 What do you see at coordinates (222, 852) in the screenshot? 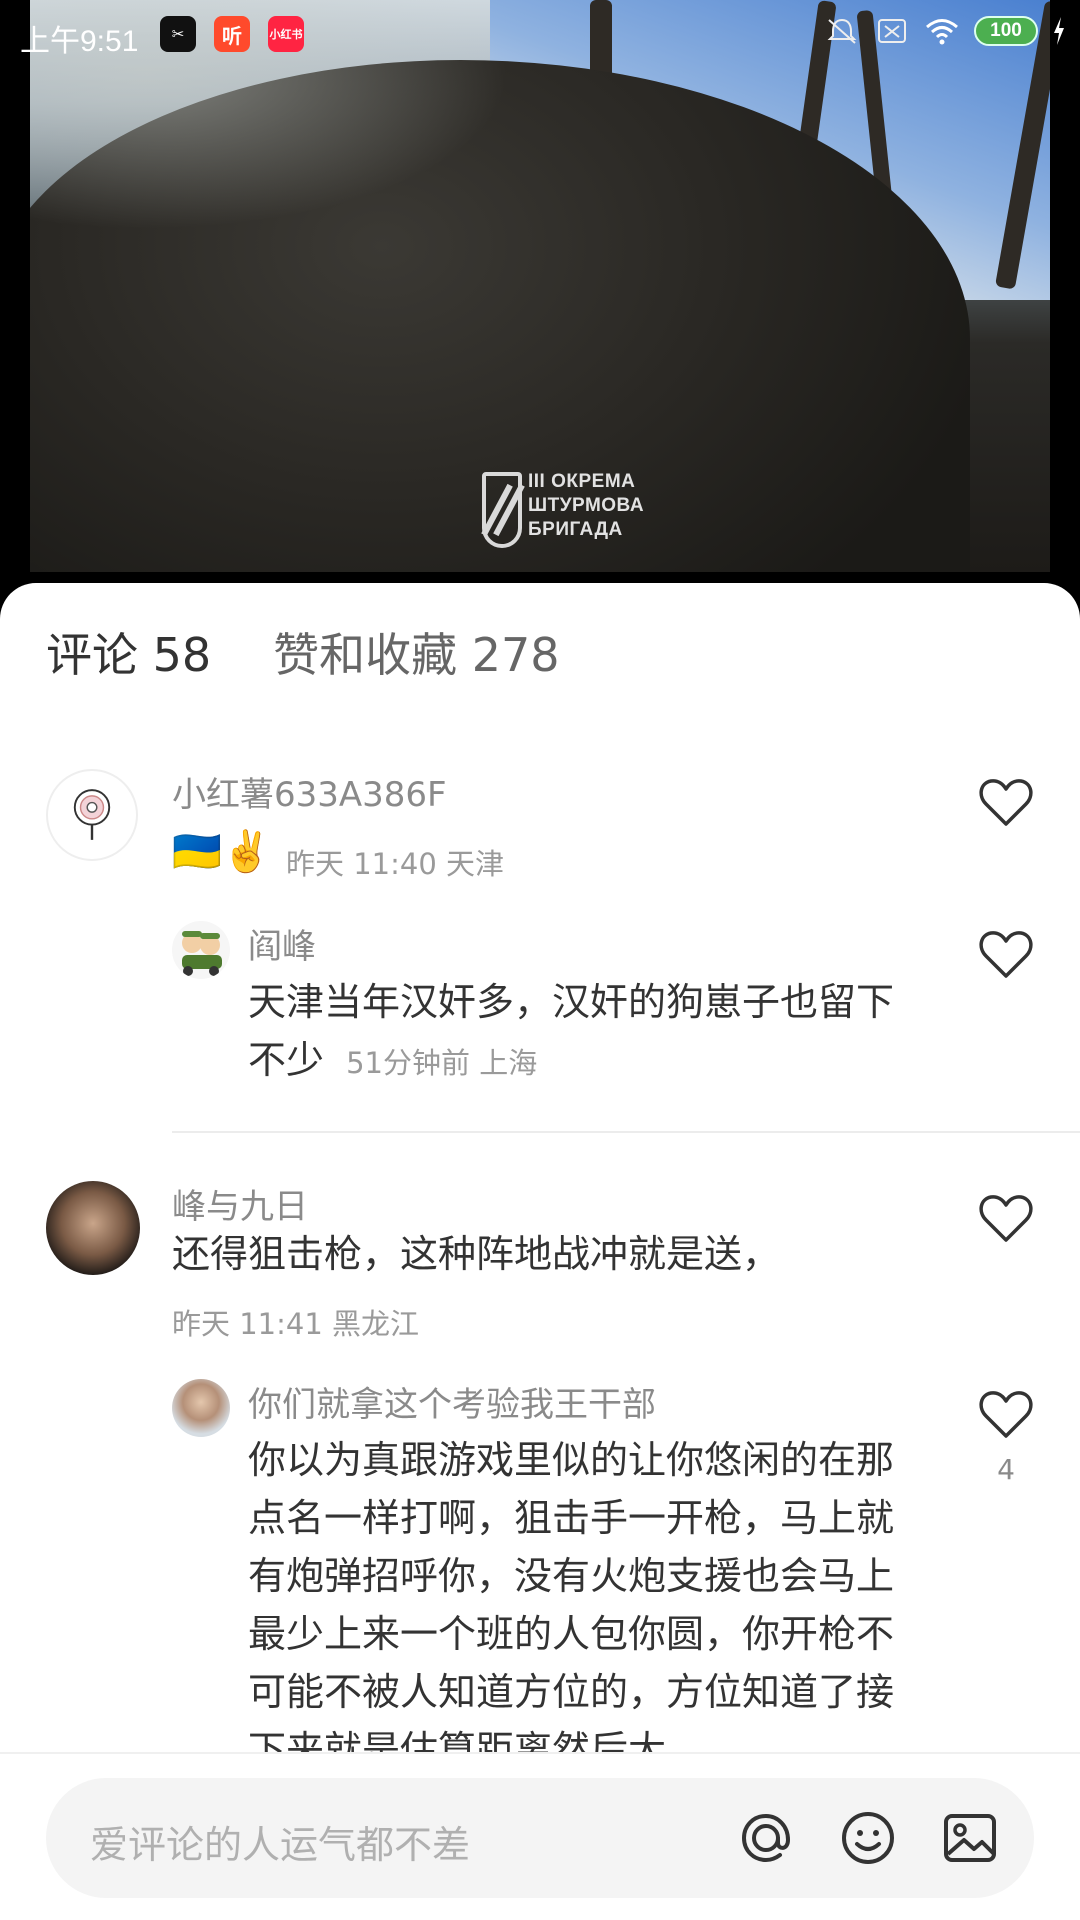
I see `comment-text: 🇺🇦✌️` at bounding box center [222, 852].